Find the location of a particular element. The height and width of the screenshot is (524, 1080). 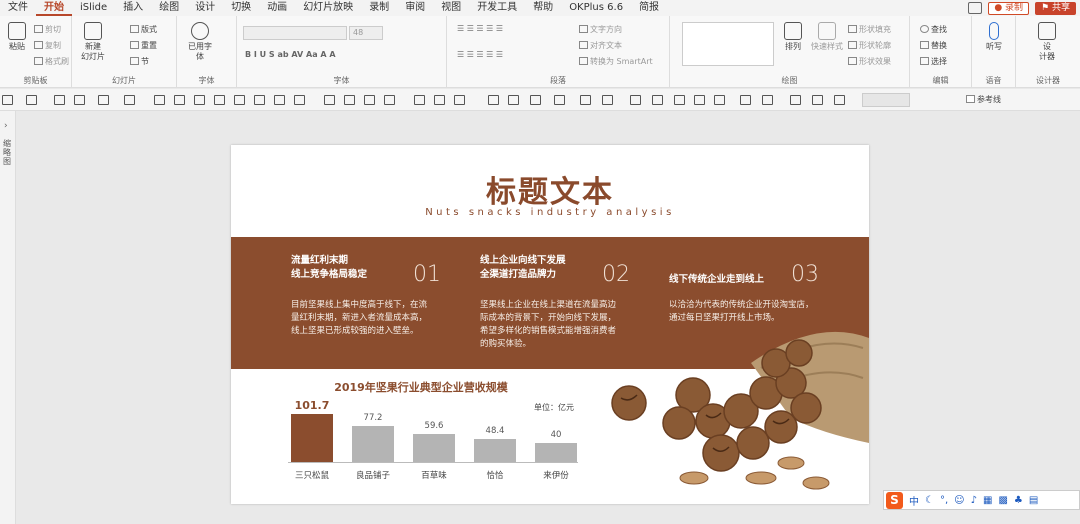

menu-tab: 切换 is located at coordinates (241, 8).